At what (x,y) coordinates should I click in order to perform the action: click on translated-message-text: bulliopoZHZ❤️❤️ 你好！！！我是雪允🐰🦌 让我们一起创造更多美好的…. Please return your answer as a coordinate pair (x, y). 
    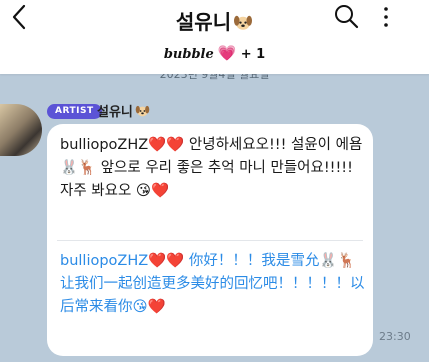
    Looking at the image, I should click on (212, 284).